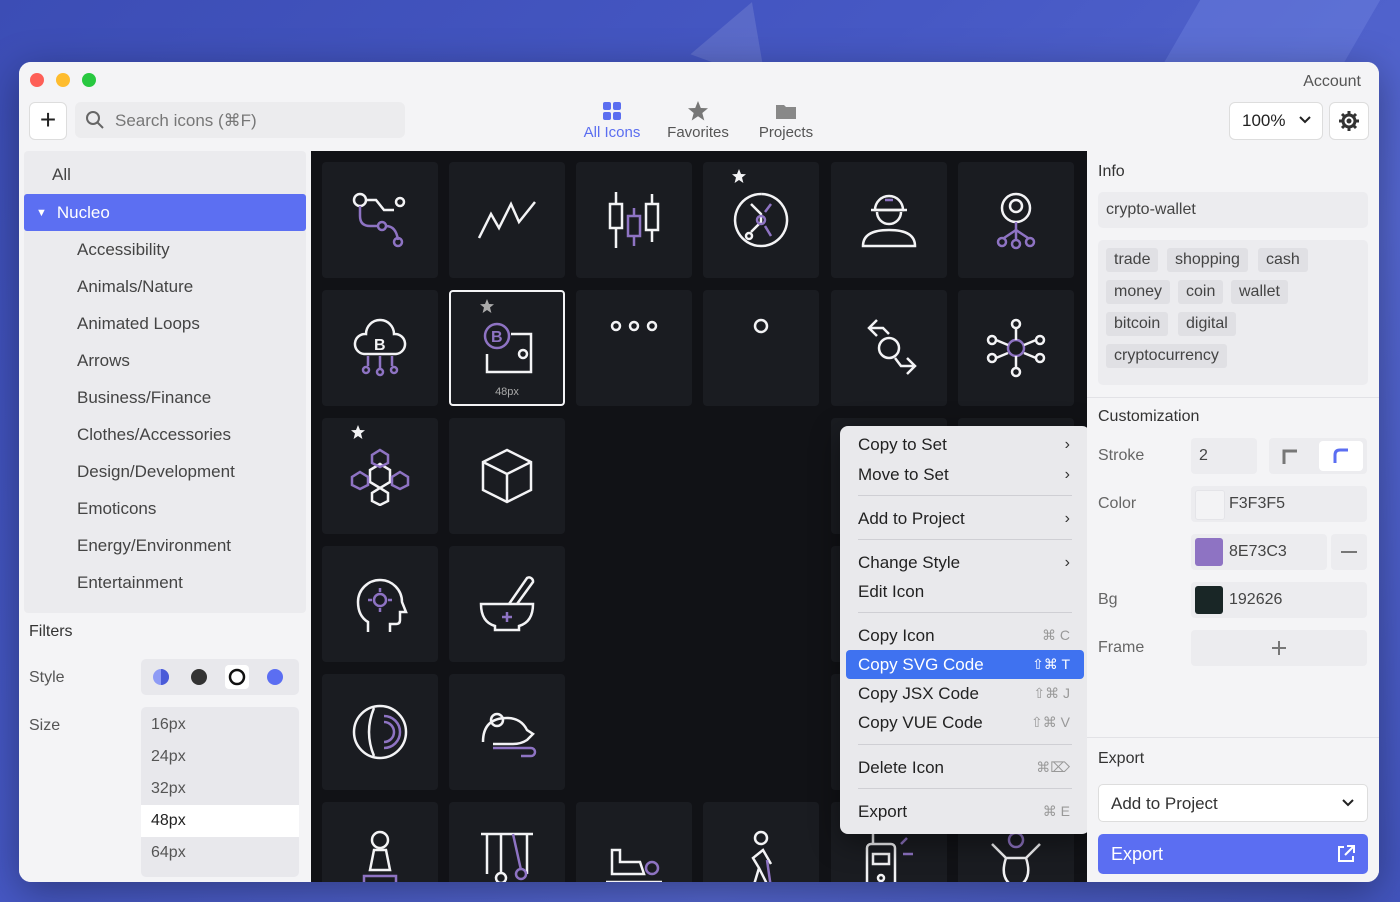 The image size is (1400, 902). Describe the element at coordinates (165, 471) in the screenshot. I see `sidebar-item-design-development: Design/Development` at that location.